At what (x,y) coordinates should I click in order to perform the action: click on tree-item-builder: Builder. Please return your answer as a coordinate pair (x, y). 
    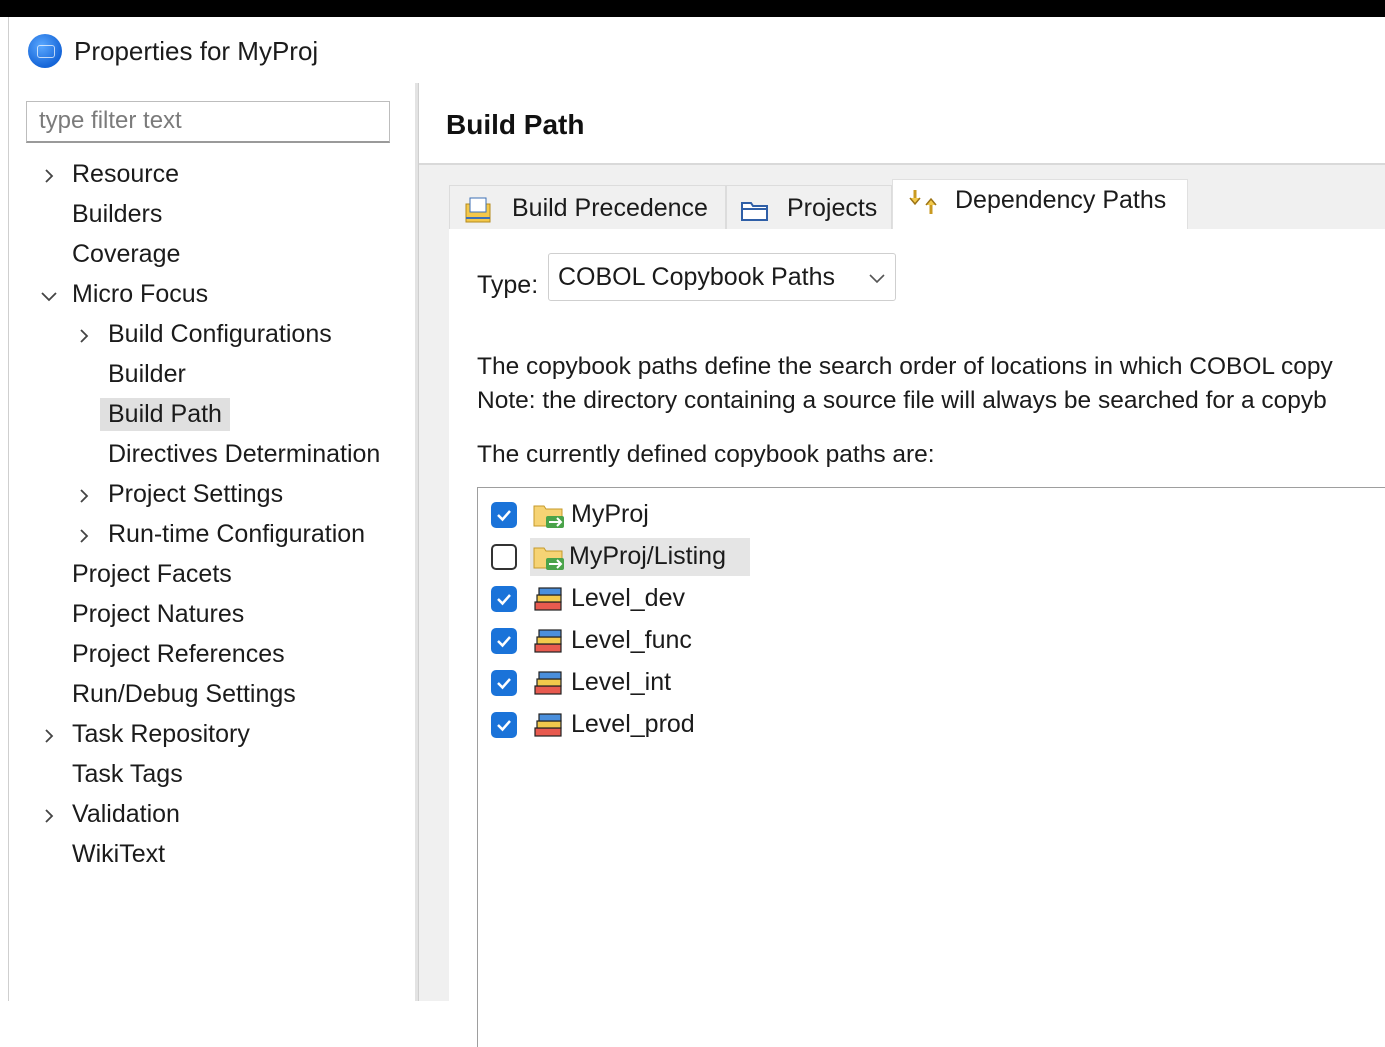
    Looking at the image, I should click on (209, 375).